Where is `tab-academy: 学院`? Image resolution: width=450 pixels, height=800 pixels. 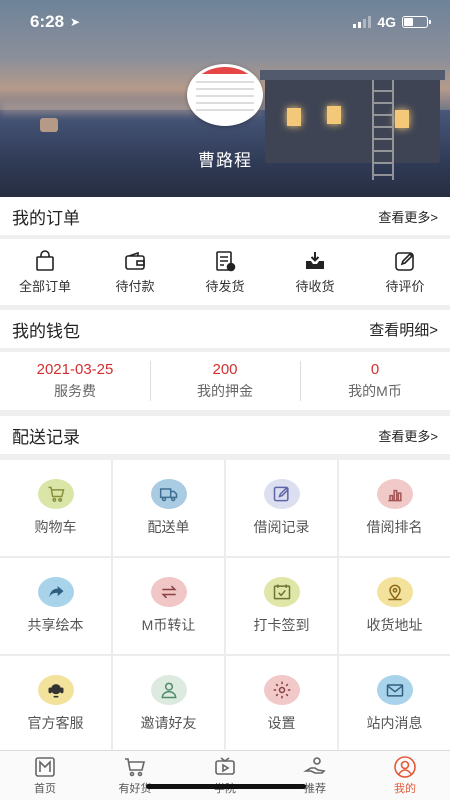
tab-academy: 学院 is located at coordinates (225, 775).